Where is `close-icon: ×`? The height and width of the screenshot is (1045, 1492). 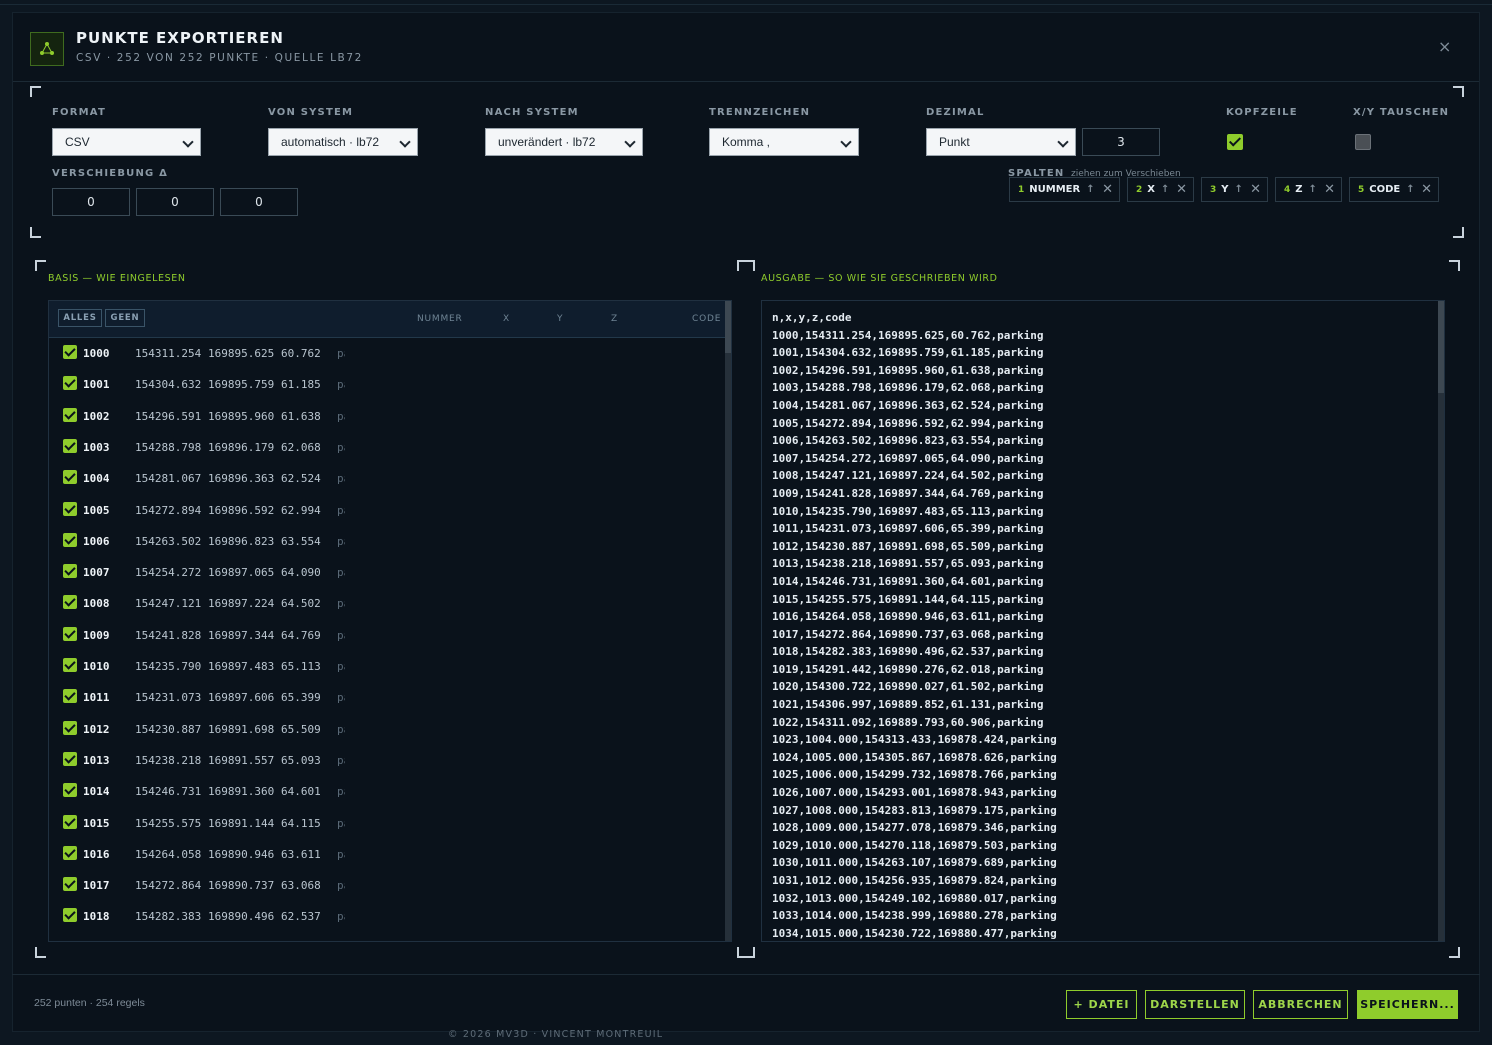
close-icon: × is located at coordinates (1444, 46).